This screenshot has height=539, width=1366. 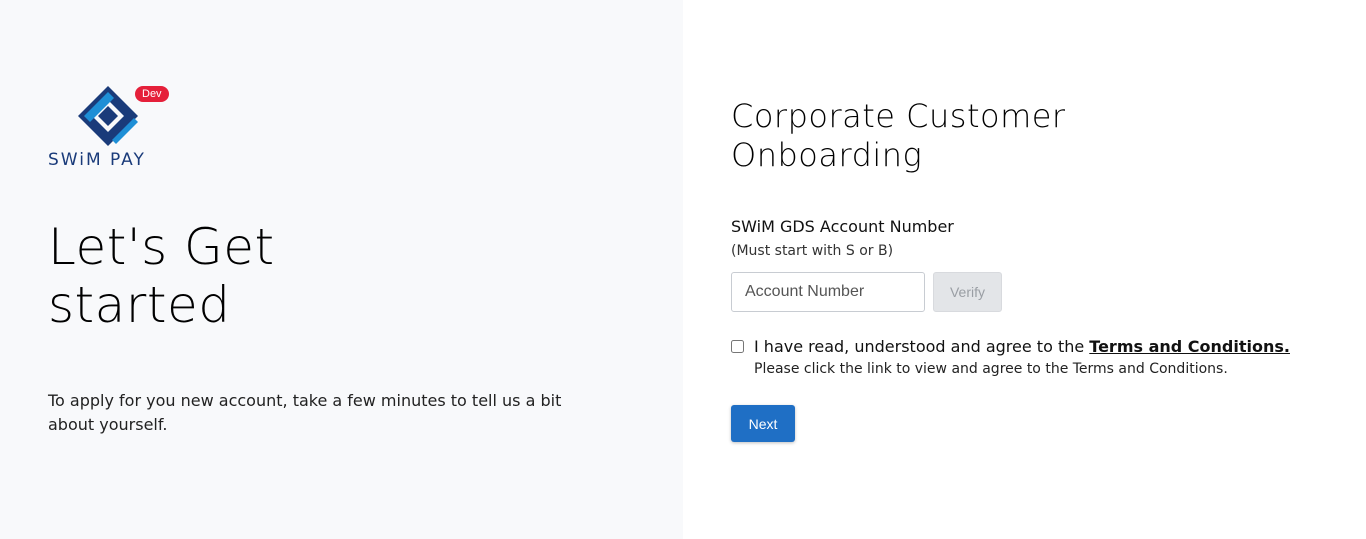 What do you see at coordinates (763, 423) in the screenshot?
I see `next-button: Next` at bounding box center [763, 423].